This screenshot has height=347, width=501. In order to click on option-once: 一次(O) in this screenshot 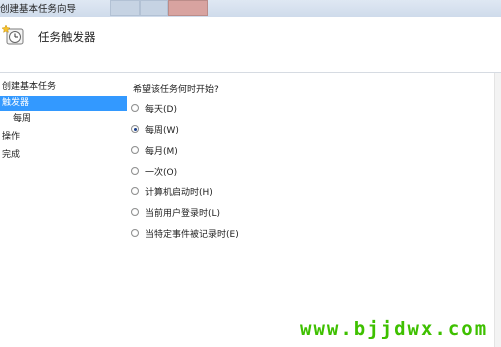, I will do `click(154, 171)`.